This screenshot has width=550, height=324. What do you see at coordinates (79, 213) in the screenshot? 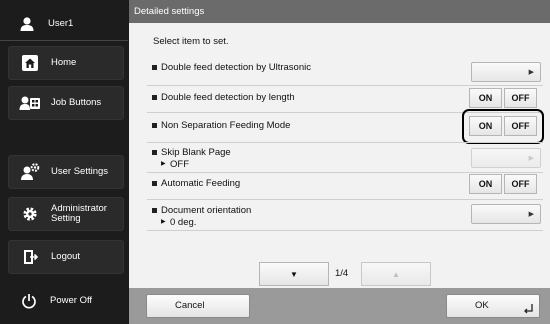
I see `sidebar-item-label: Administrator Setting` at bounding box center [79, 213].